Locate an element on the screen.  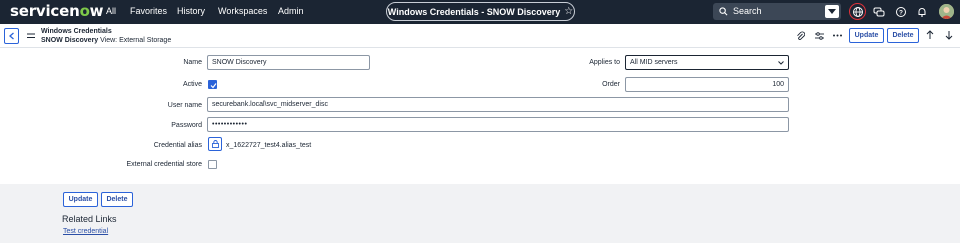
next-record-icon is located at coordinates (949, 35).